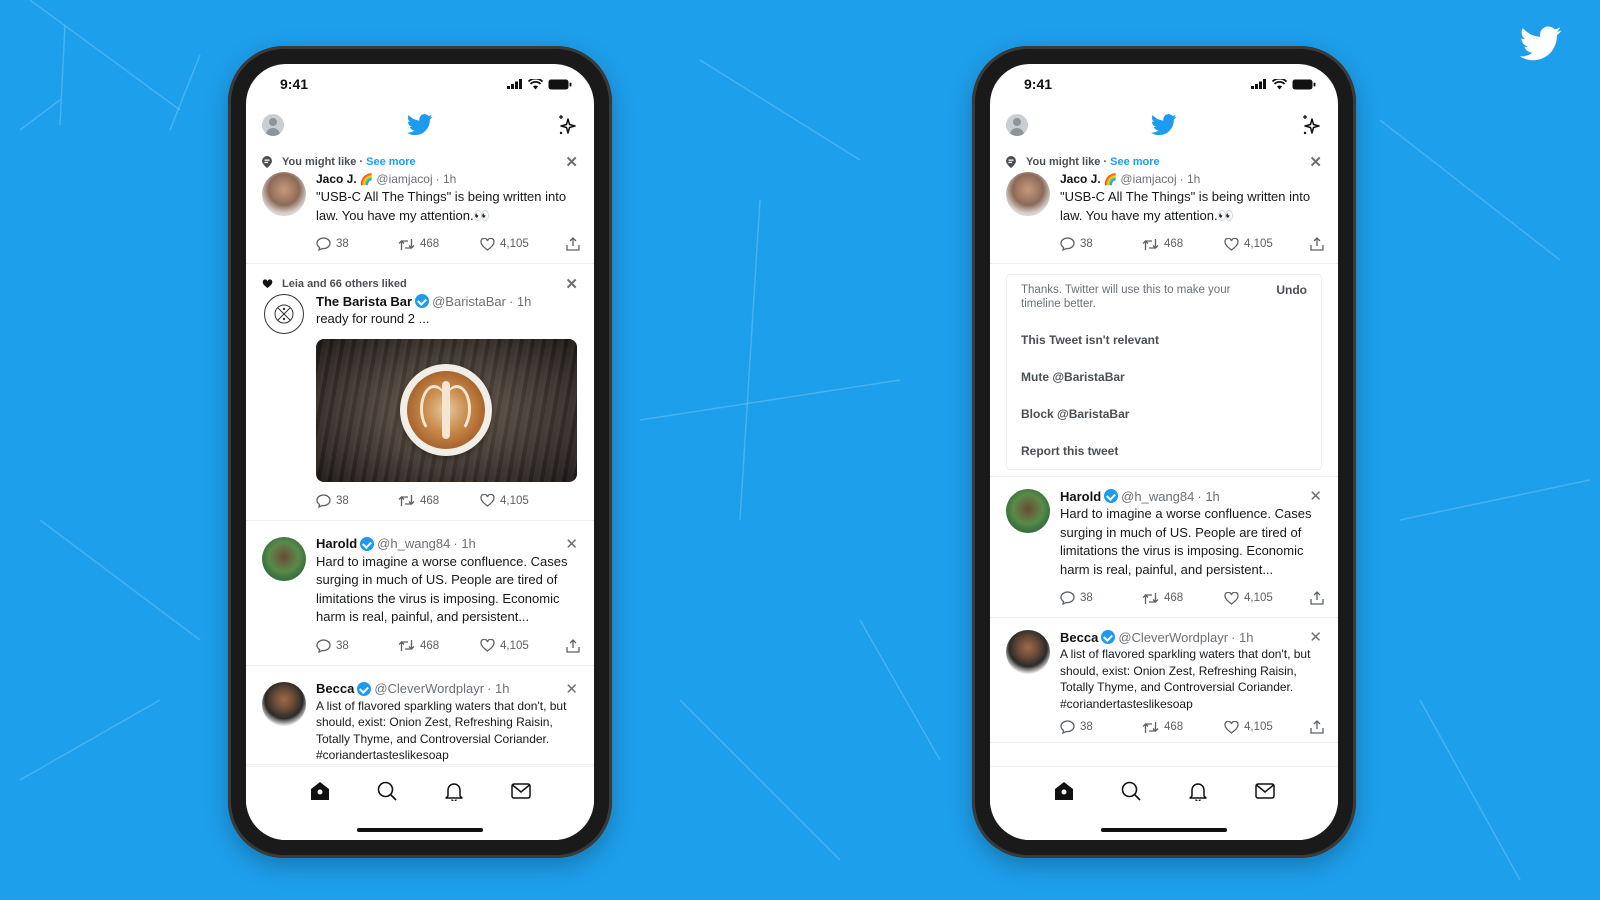 The image size is (1600, 900). What do you see at coordinates (1164, 440) in the screenshot?
I see `report-option: Report this tweet` at bounding box center [1164, 440].